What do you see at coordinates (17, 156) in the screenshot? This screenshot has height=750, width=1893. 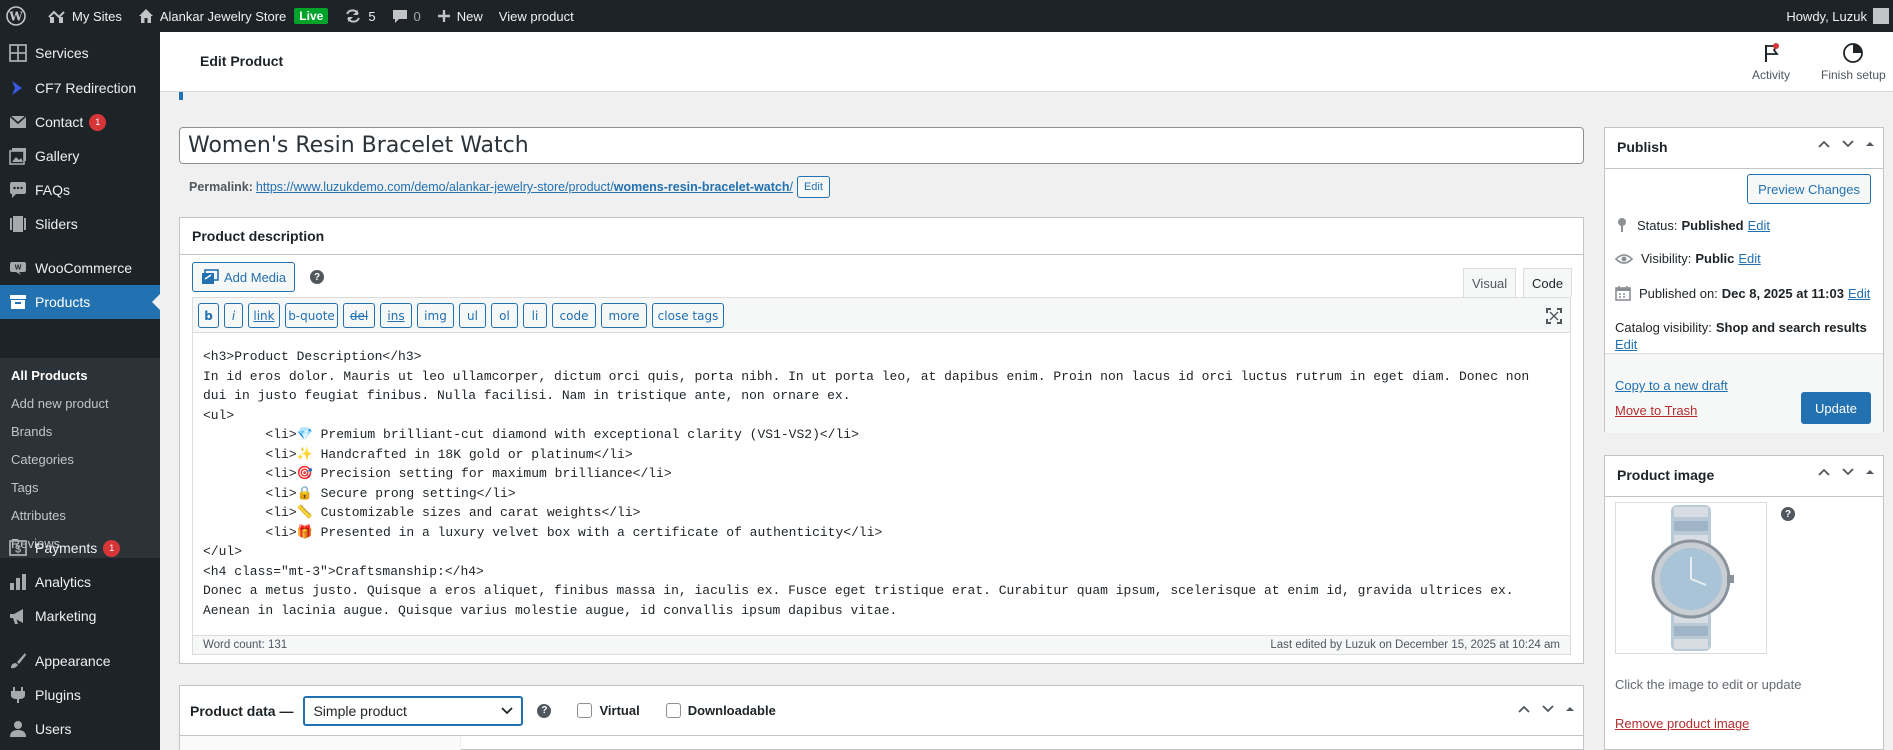 I see `gallery-icon` at bounding box center [17, 156].